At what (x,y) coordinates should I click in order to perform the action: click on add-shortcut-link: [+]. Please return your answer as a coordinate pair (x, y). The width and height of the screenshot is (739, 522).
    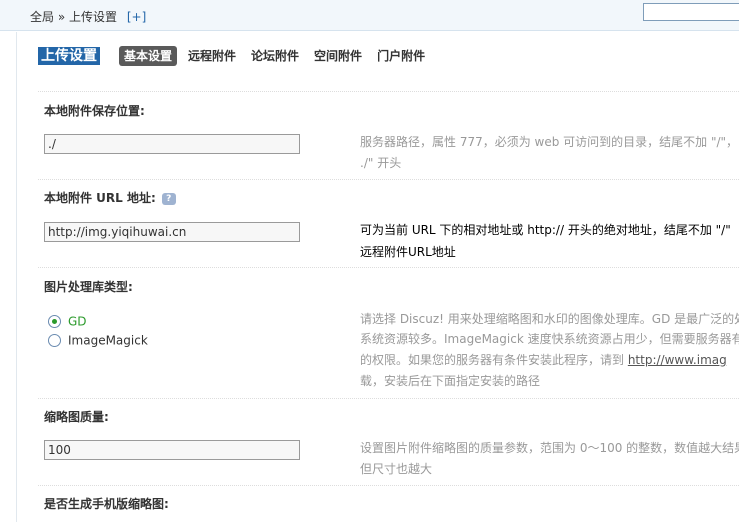
    Looking at the image, I should click on (136, 17).